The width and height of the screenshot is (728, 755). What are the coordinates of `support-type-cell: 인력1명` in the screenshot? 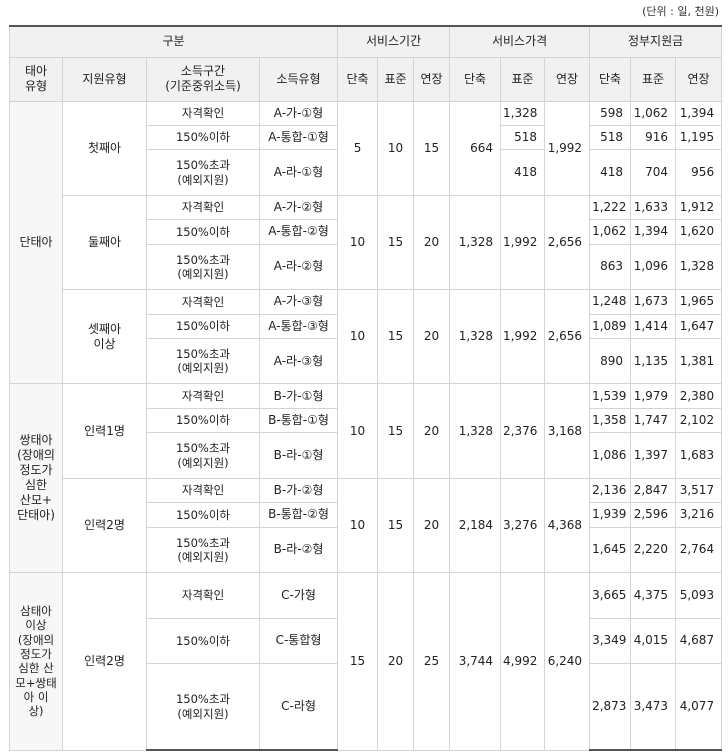 It's located at (104, 431).